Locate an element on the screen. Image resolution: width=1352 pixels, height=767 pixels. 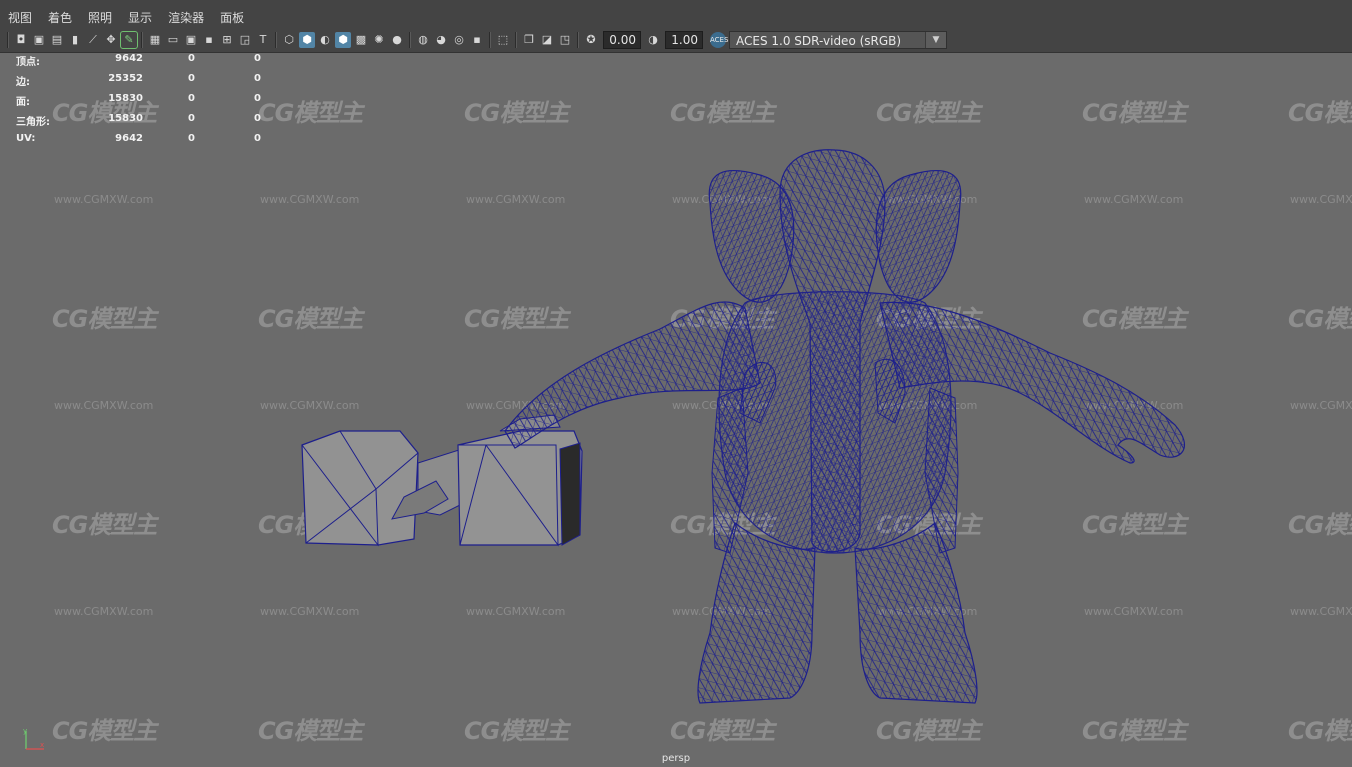
hud-row-triangles: 三角形: 15830 0 0 is located at coordinates (146, 123).